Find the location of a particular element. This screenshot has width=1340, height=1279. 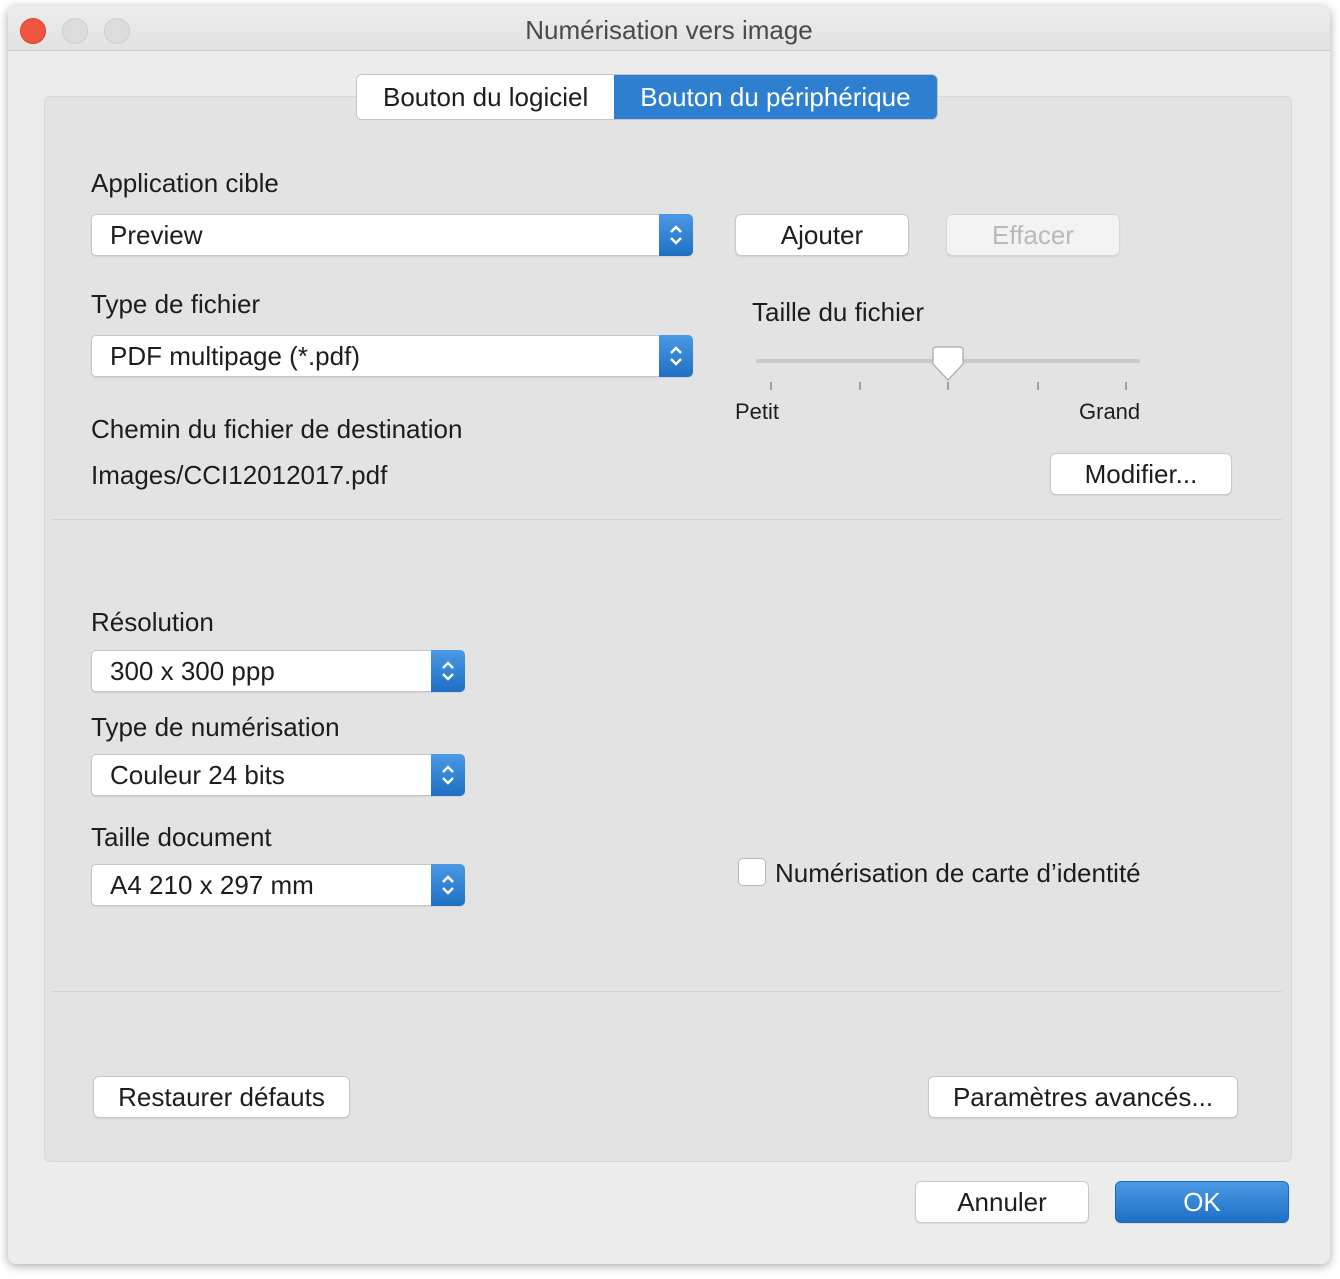

scan-type-select: Couleur 24 bits is located at coordinates (278, 775).